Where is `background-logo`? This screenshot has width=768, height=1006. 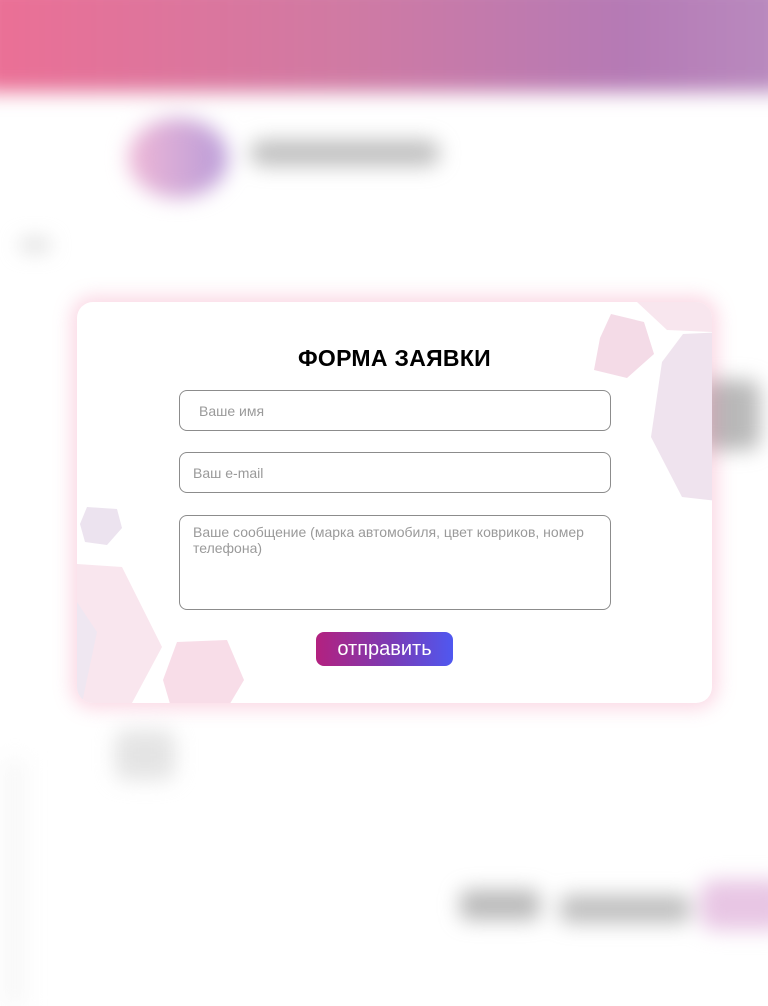 background-logo is located at coordinates (178, 158).